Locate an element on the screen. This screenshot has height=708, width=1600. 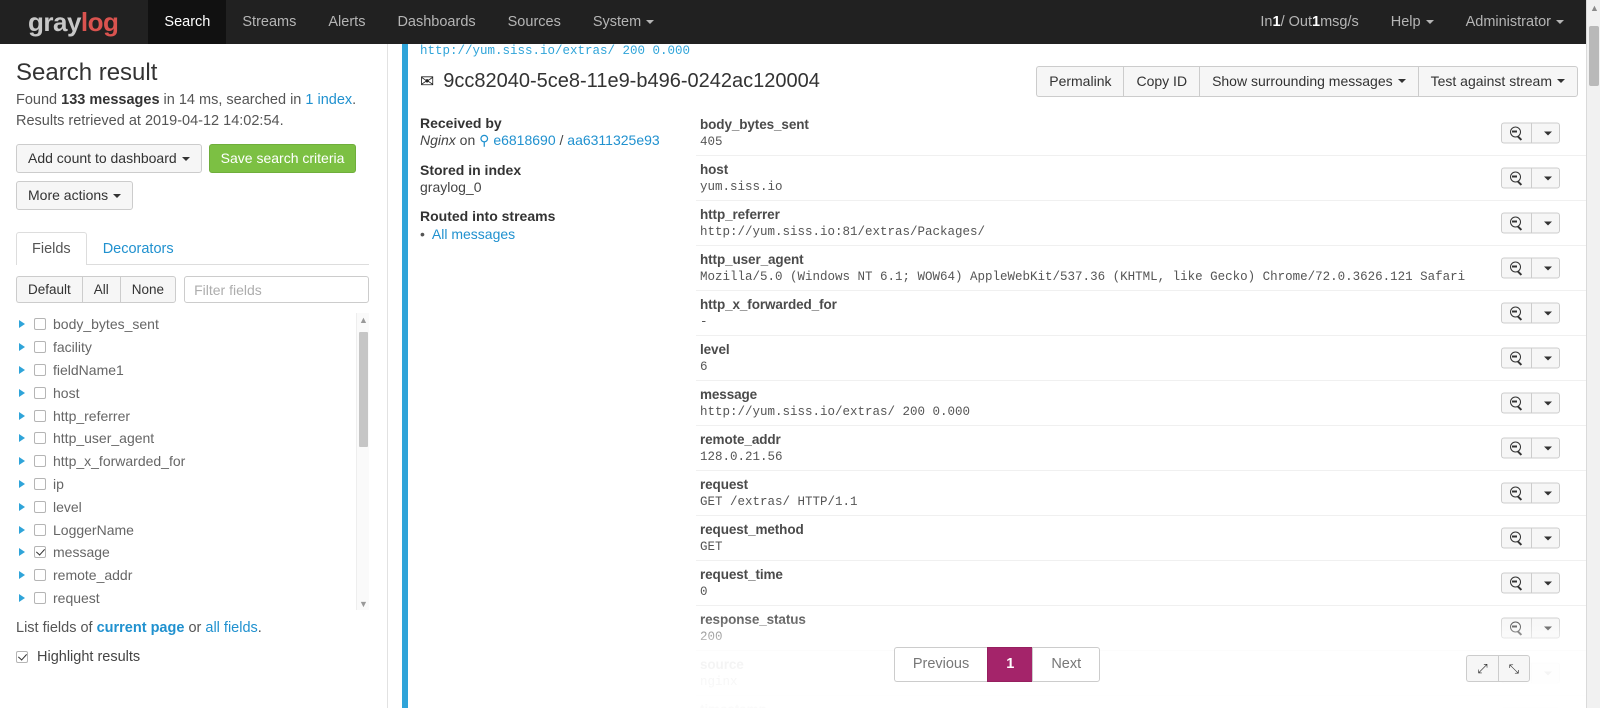
field-list-item: body_bytes_sent is located at coordinates (185, 324).